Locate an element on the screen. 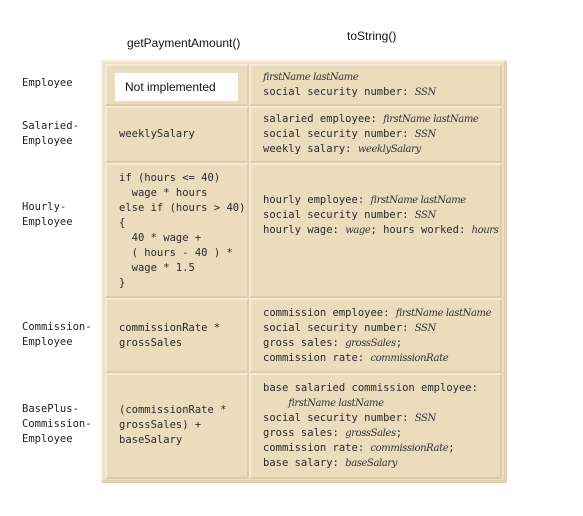 This screenshot has height=516, width=583. placeholder-value: baseSalary is located at coordinates (371, 463).